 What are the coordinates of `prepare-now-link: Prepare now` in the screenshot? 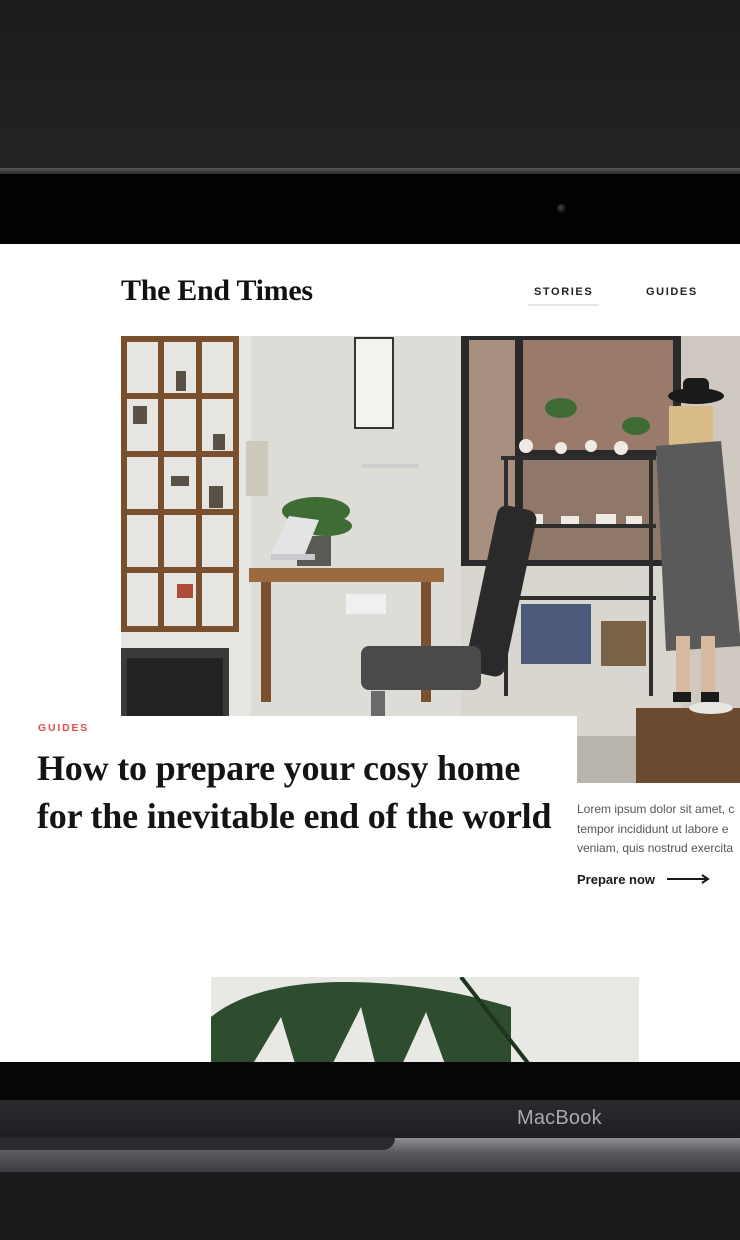 It's located at (644, 879).